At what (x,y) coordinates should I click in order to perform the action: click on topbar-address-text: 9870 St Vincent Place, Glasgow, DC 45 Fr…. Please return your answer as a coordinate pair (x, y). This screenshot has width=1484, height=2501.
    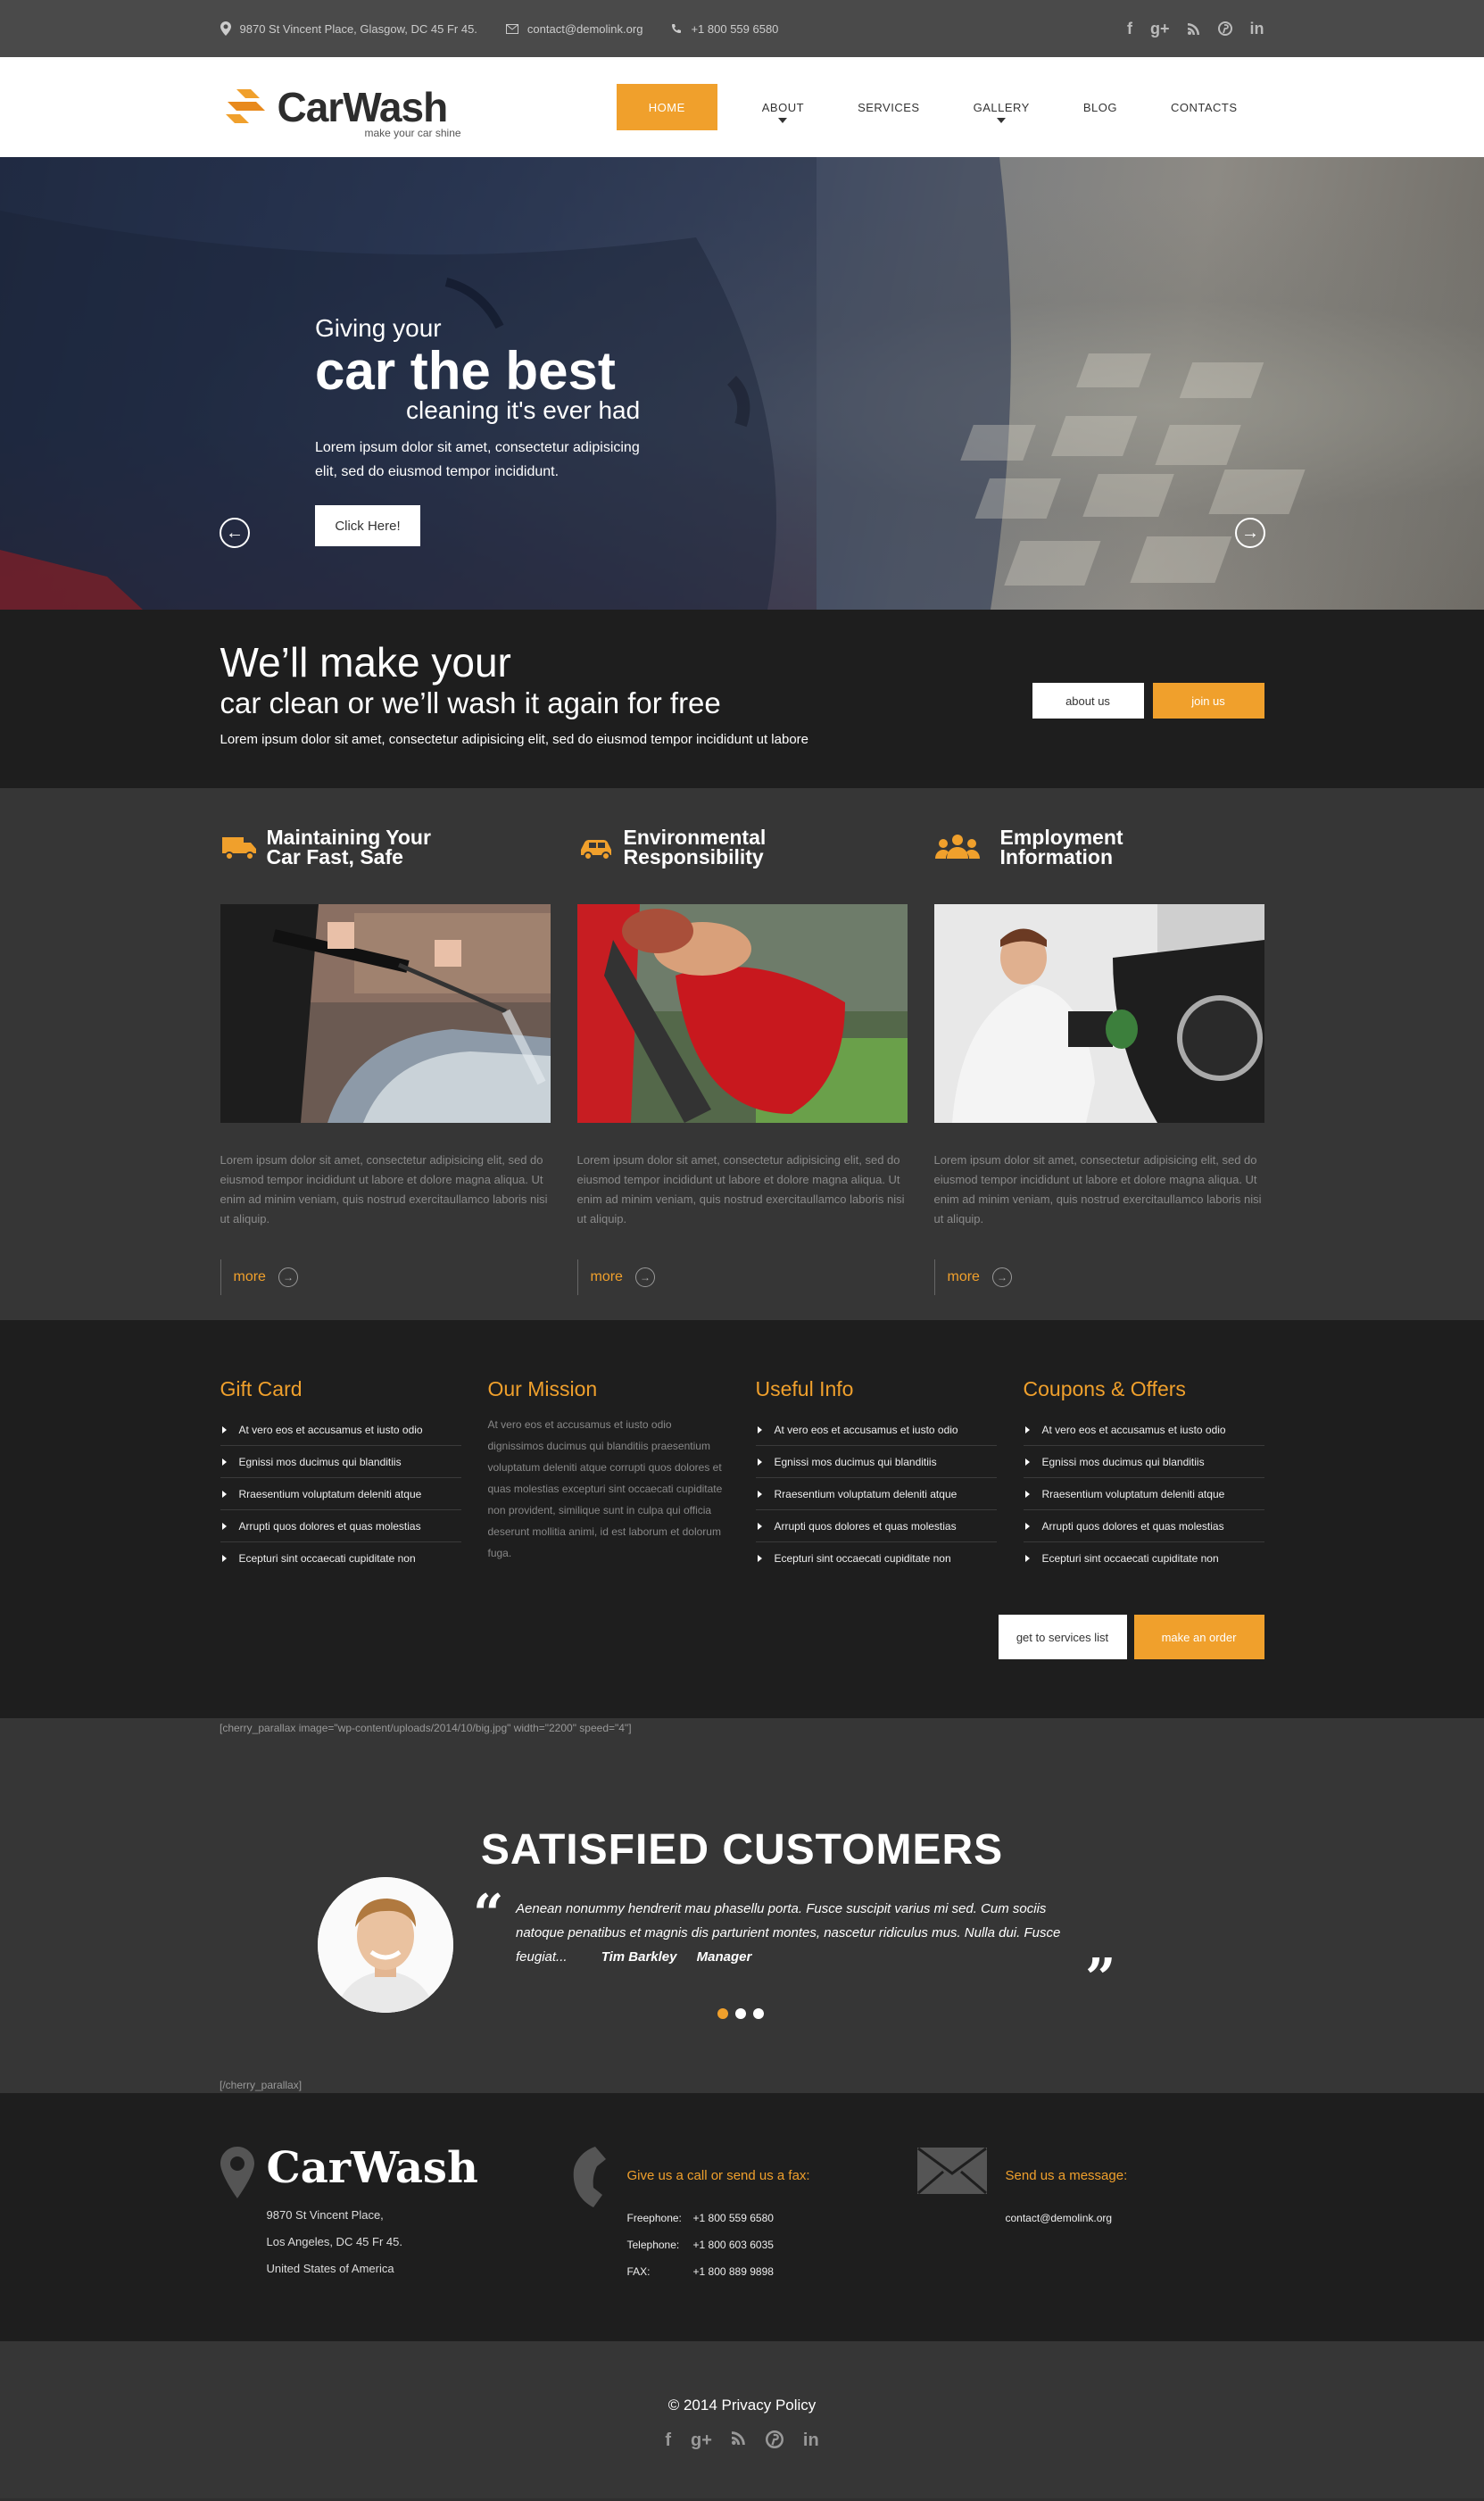
    Looking at the image, I should click on (358, 28).